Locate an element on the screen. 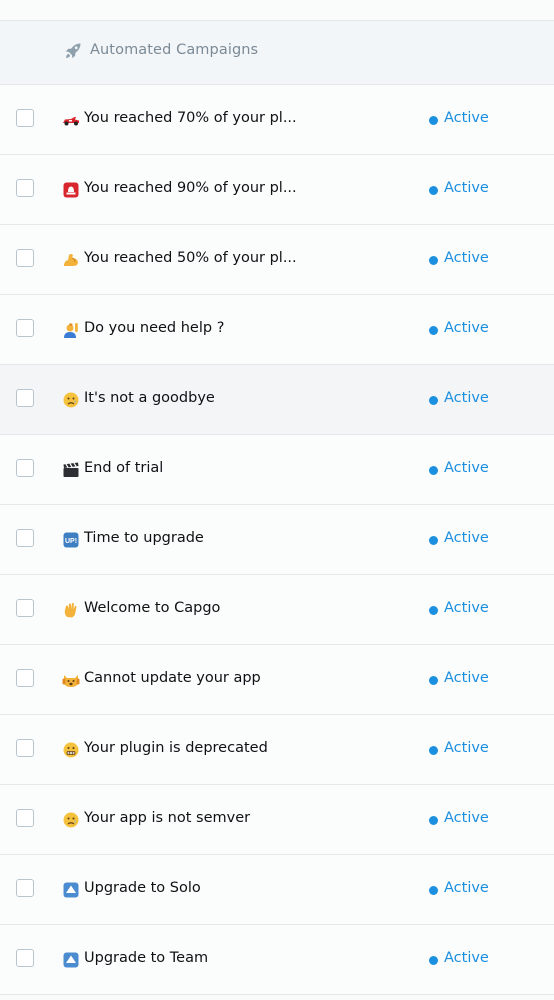 The width and height of the screenshot is (554, 1000). flexed-biceps-icon is located at coordinates (71, 260).